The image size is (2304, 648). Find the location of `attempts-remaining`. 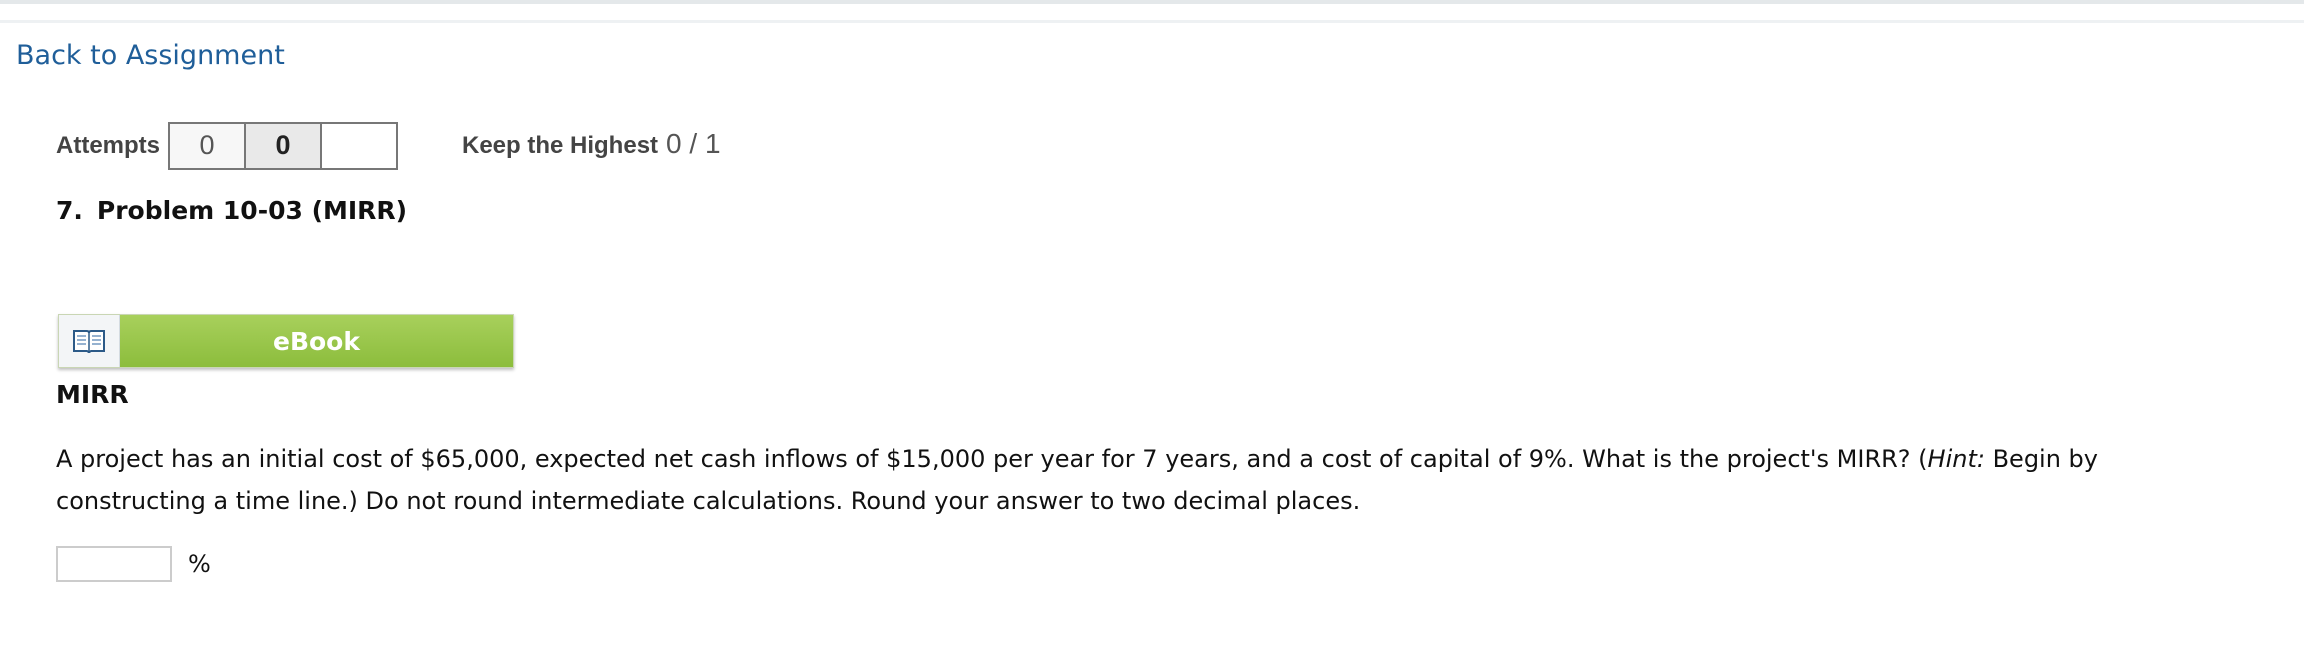

attempts-remaining is located at coordinates (359, 145).